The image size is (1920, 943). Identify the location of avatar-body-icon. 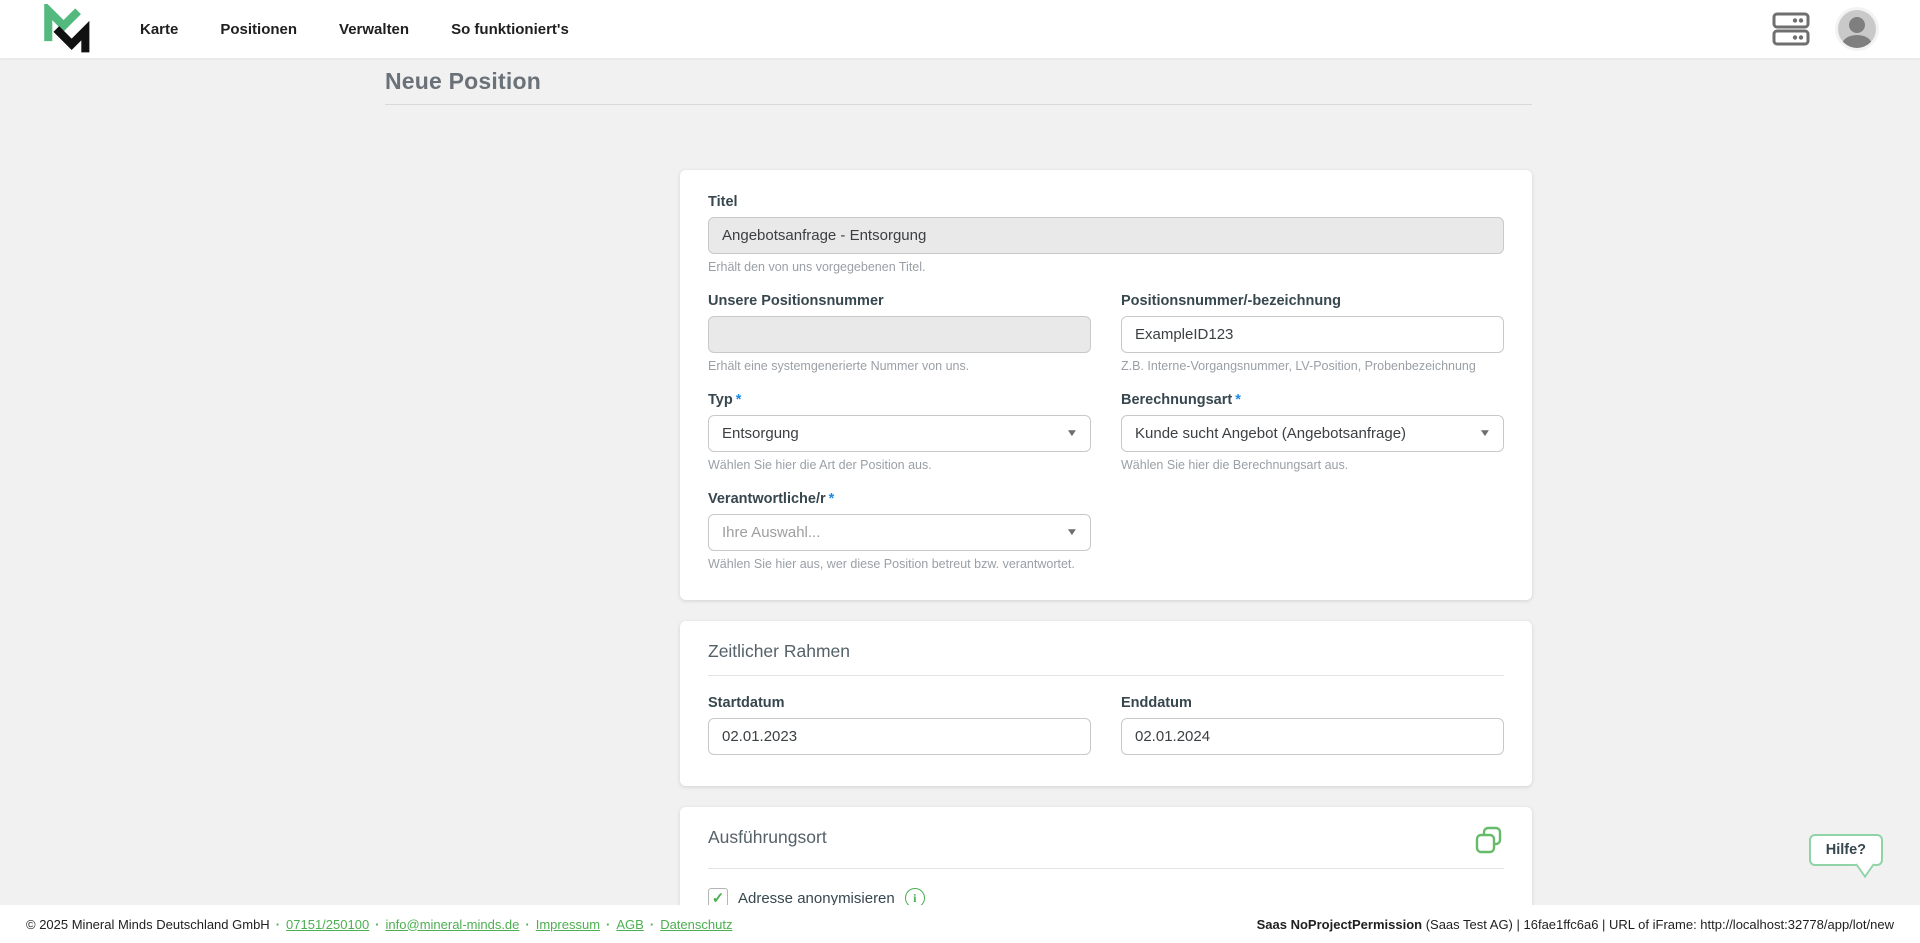
(1857, 41).